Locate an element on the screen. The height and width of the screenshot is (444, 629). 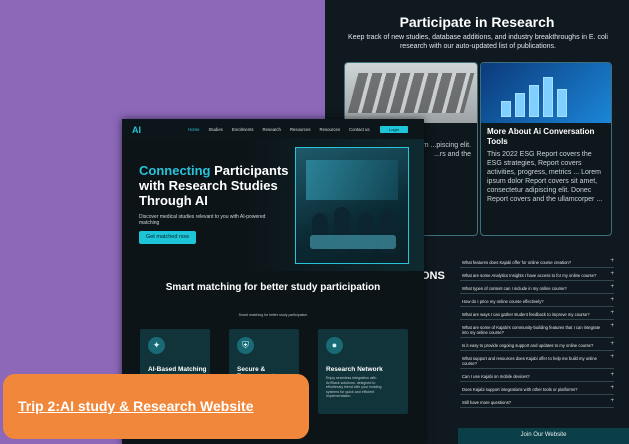
nav-resources: Resources is located at coordinates (300, 129).